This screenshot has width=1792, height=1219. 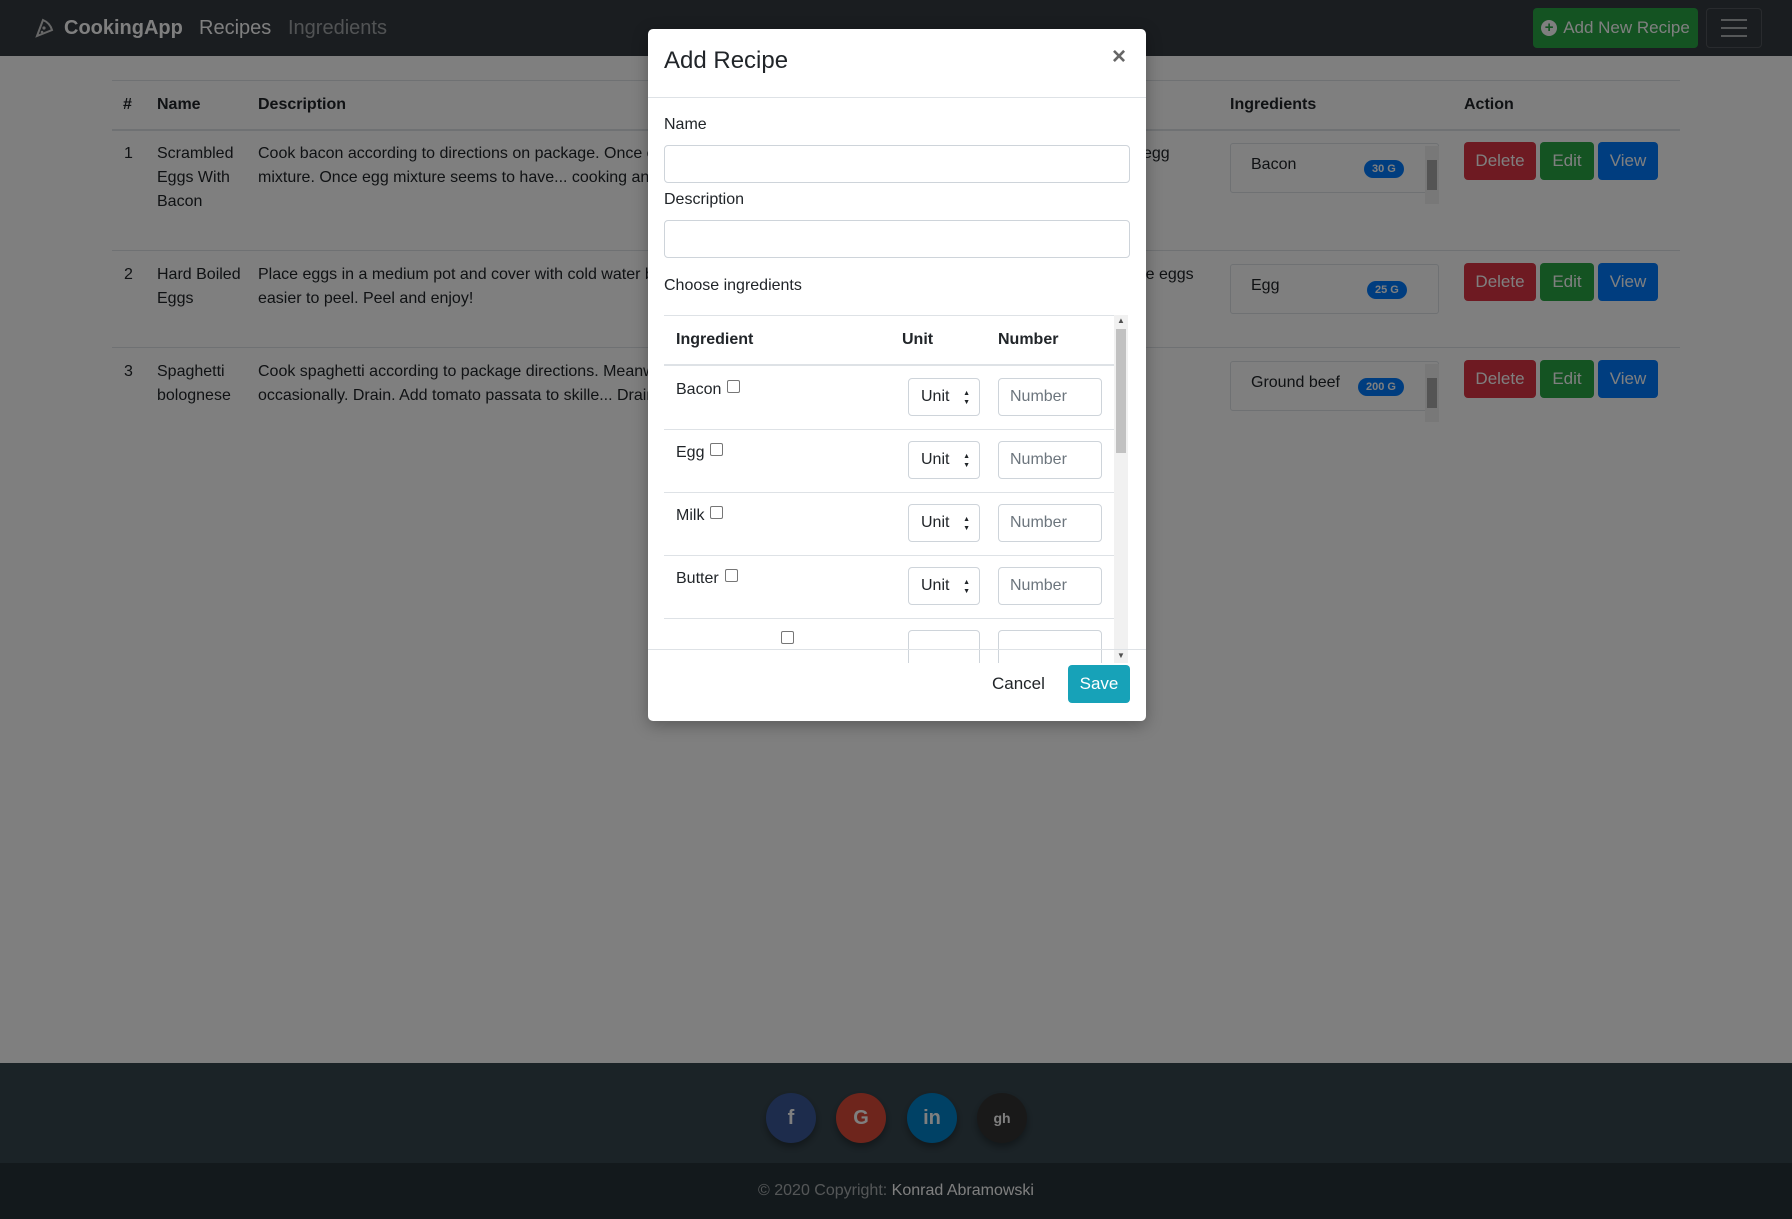 What do you see at coordinates (897, 97) in the screenshot?
I see `modal-header-divider` at bounding box center [897, 97].